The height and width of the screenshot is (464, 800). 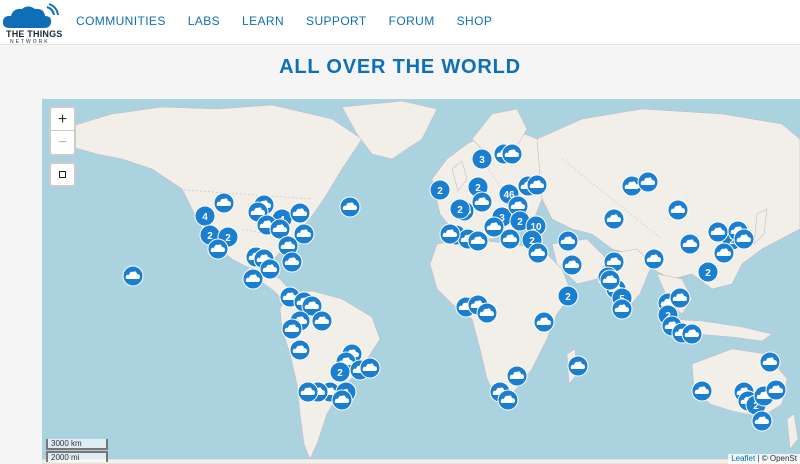 What do you see at coordinates (743, 458) in the screenshot?
I see `leaflet-link: Leaflet` at bounding box center [743, 458].